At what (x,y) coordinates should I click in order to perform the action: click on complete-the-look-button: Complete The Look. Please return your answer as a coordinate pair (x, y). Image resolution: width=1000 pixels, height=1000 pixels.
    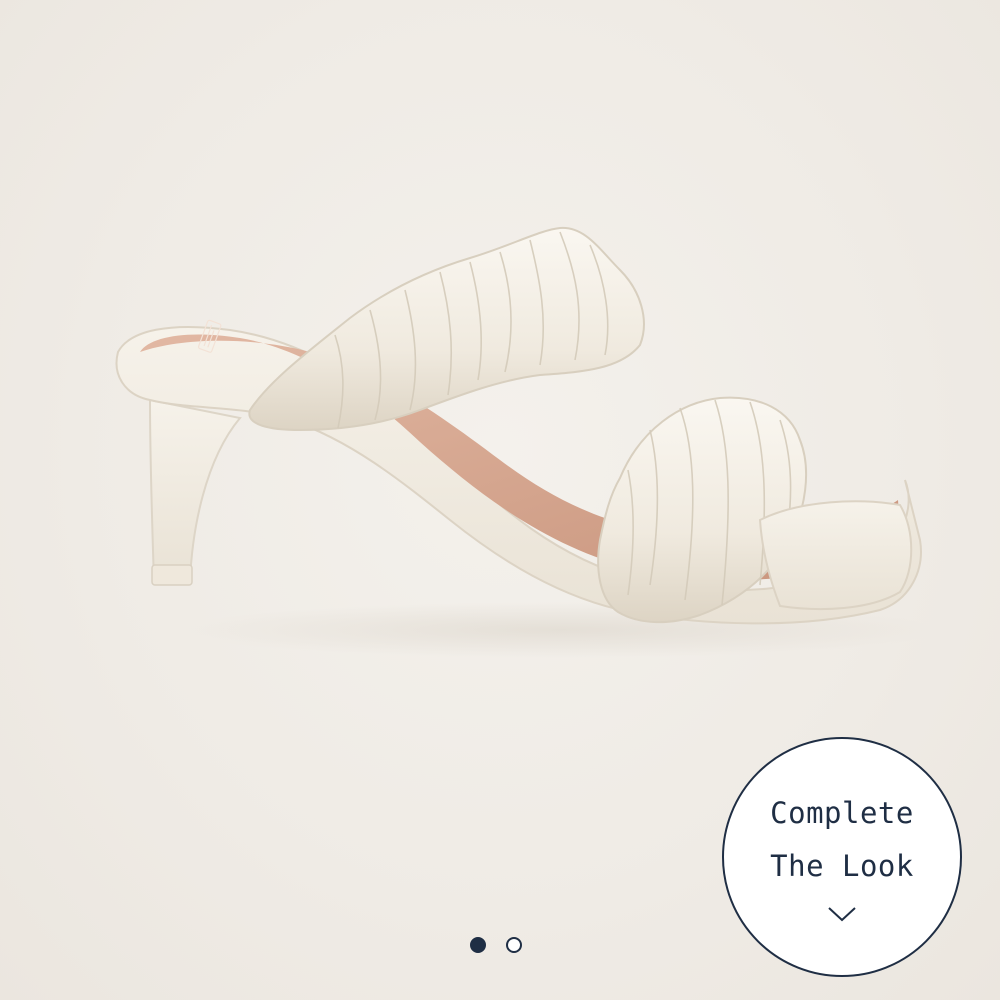
    Looking at the image, I should click on (842, 857).